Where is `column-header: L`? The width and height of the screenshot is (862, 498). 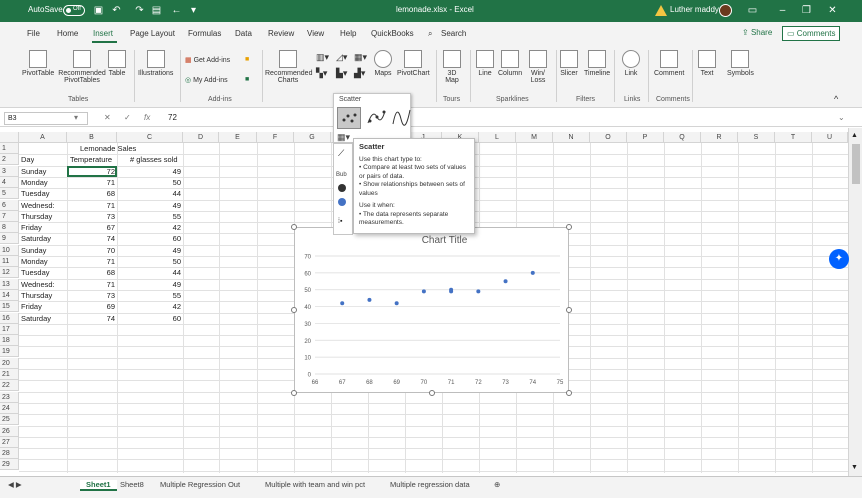
column-header: L is located at coordinates (497, 137).